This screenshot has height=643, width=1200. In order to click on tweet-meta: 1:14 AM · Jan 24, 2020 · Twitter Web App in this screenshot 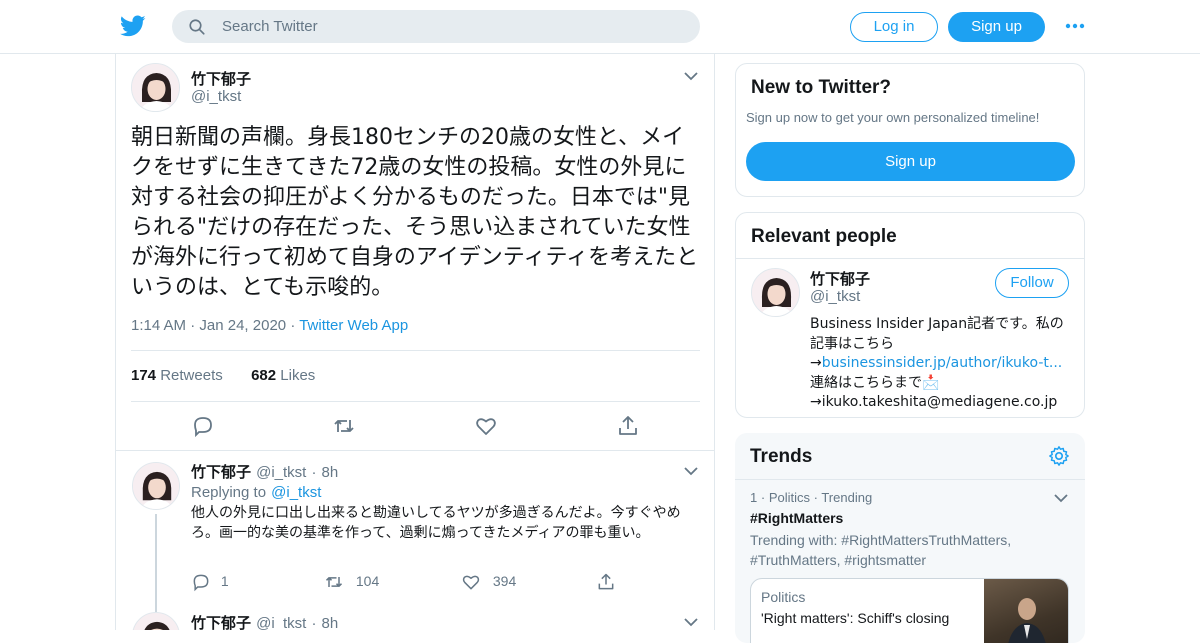, I will do `click(269, 325)`.